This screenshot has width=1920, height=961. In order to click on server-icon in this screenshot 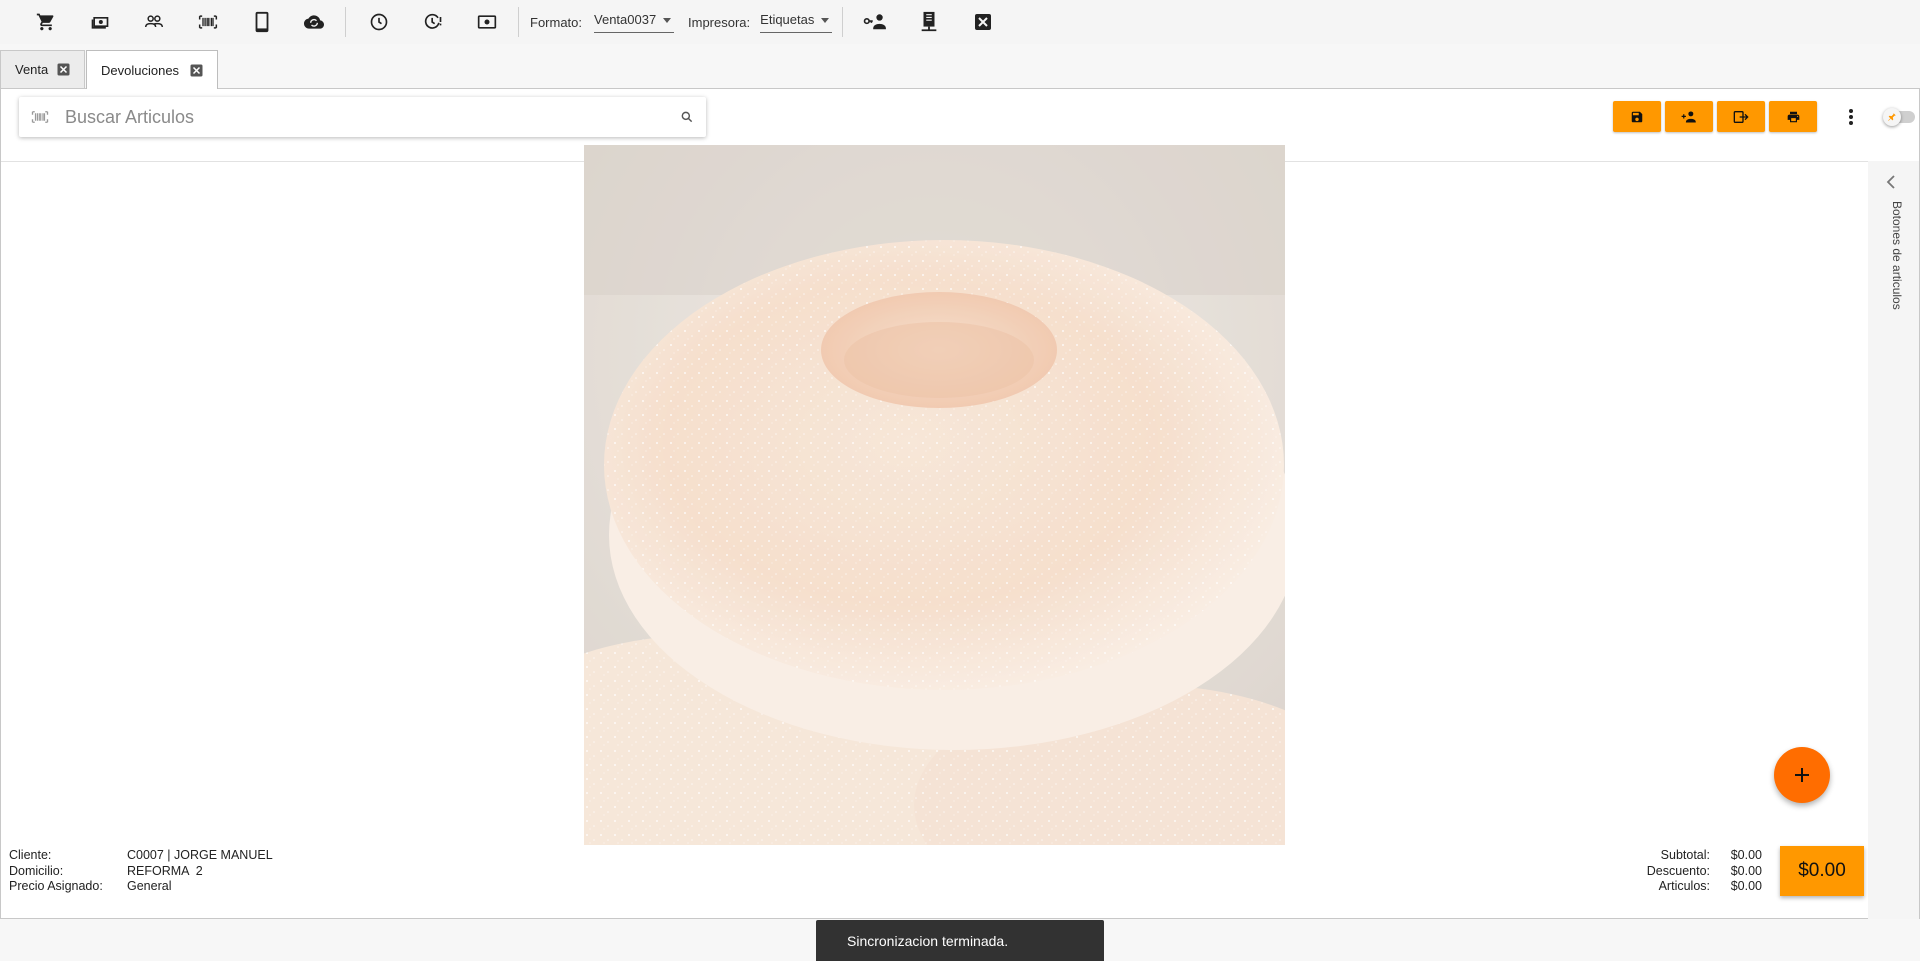, I will do `click(929, 21)`.